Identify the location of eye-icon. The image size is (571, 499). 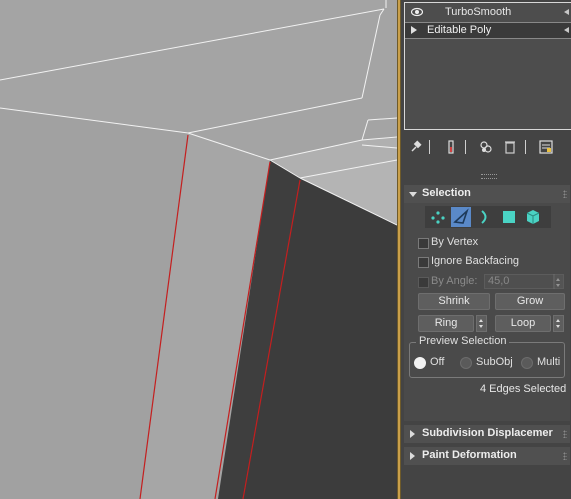
(417, 12).